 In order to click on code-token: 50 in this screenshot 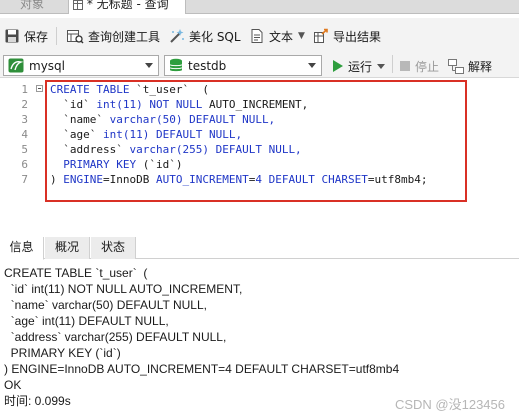, I will do `click(169, 119)`.